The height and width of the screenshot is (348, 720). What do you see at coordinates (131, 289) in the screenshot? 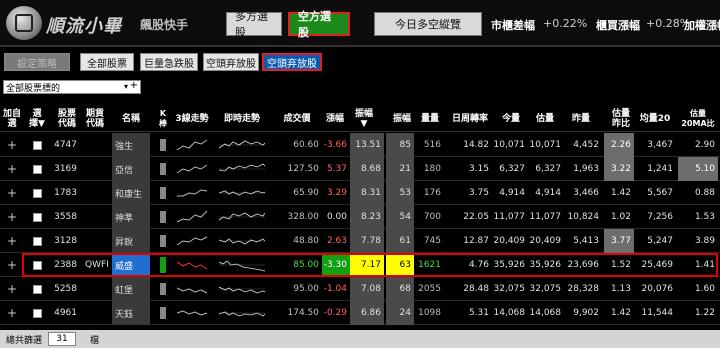
I see `cell-name: 虹堡` at bounding box center [131, 289].